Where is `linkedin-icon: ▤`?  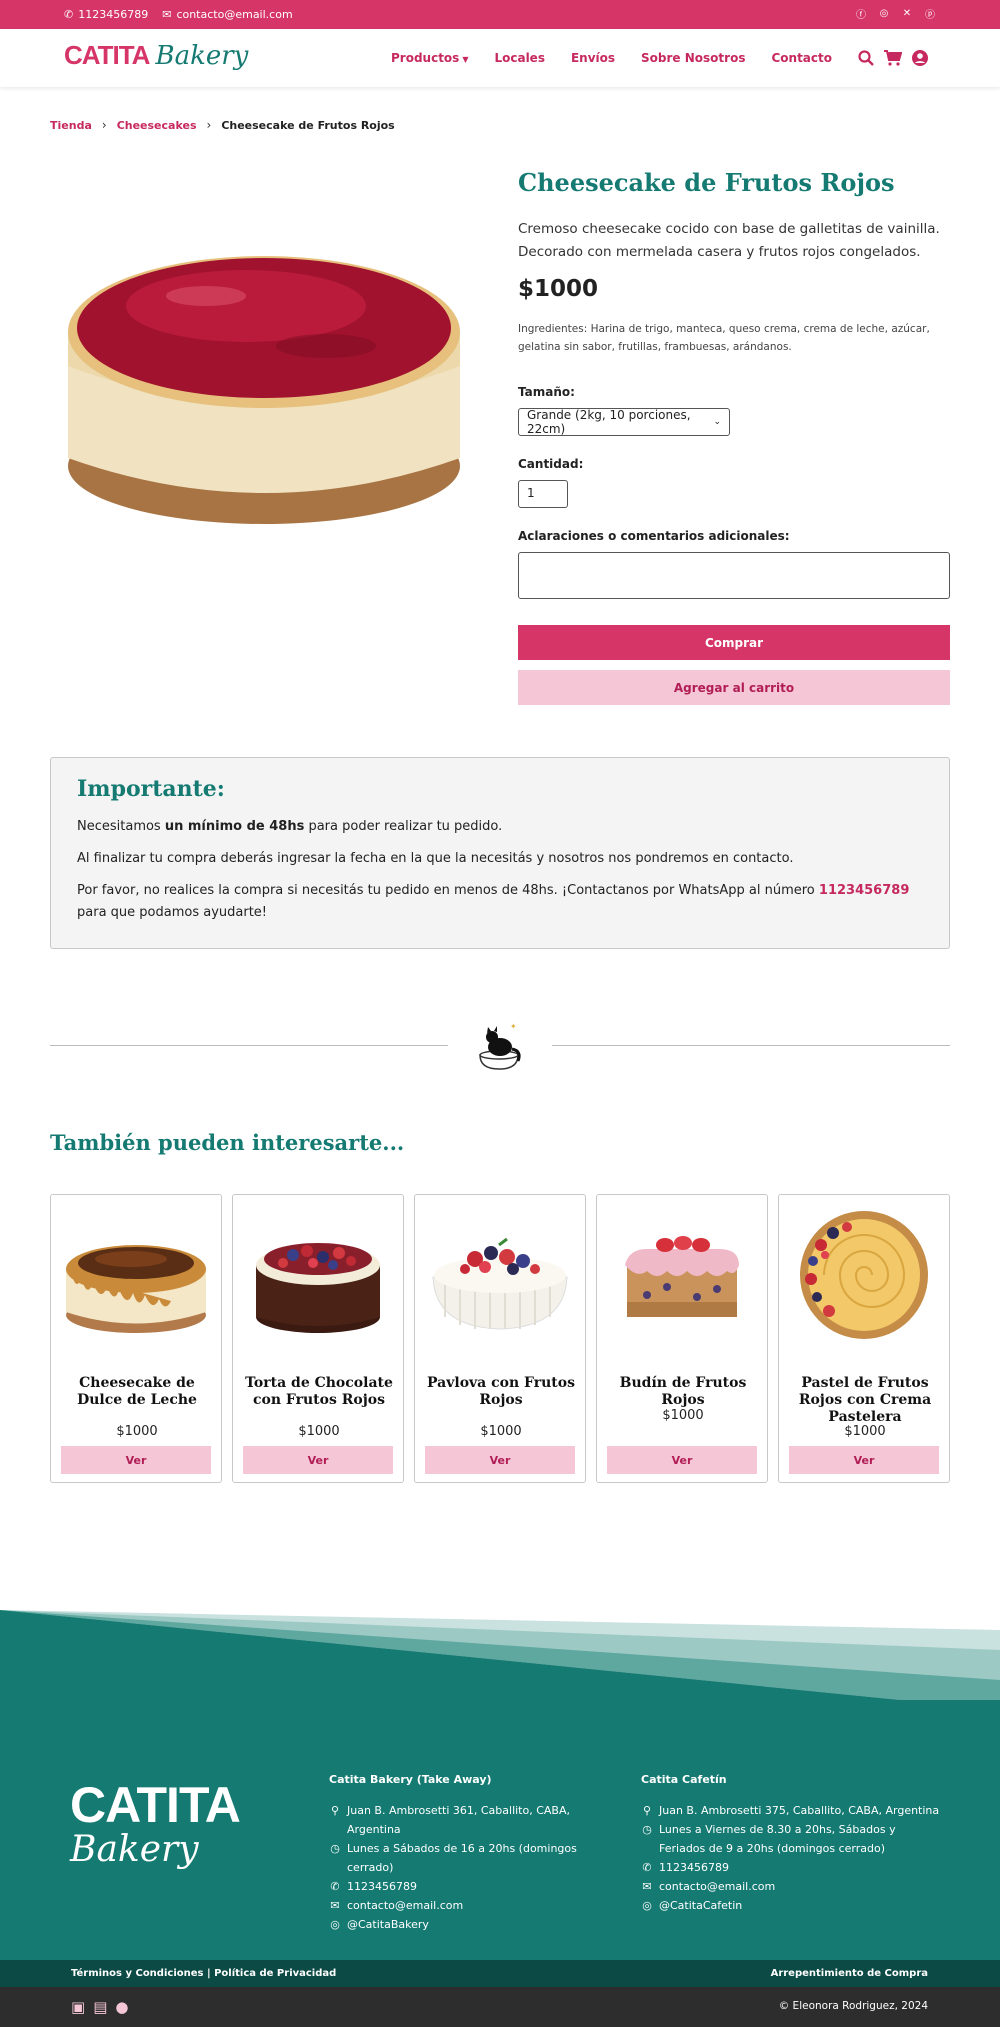
linkedin-icon: ▤ is located at coordinates (100, 2007).